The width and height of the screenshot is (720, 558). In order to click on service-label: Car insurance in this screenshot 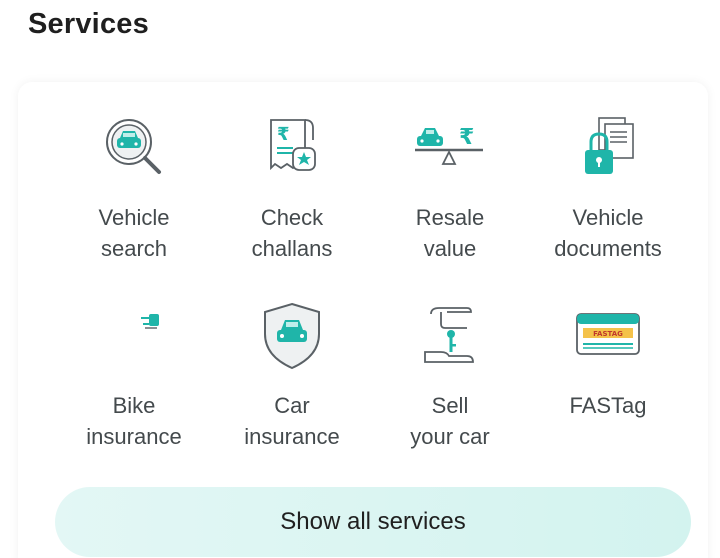, I will do `click(292, 421)`.